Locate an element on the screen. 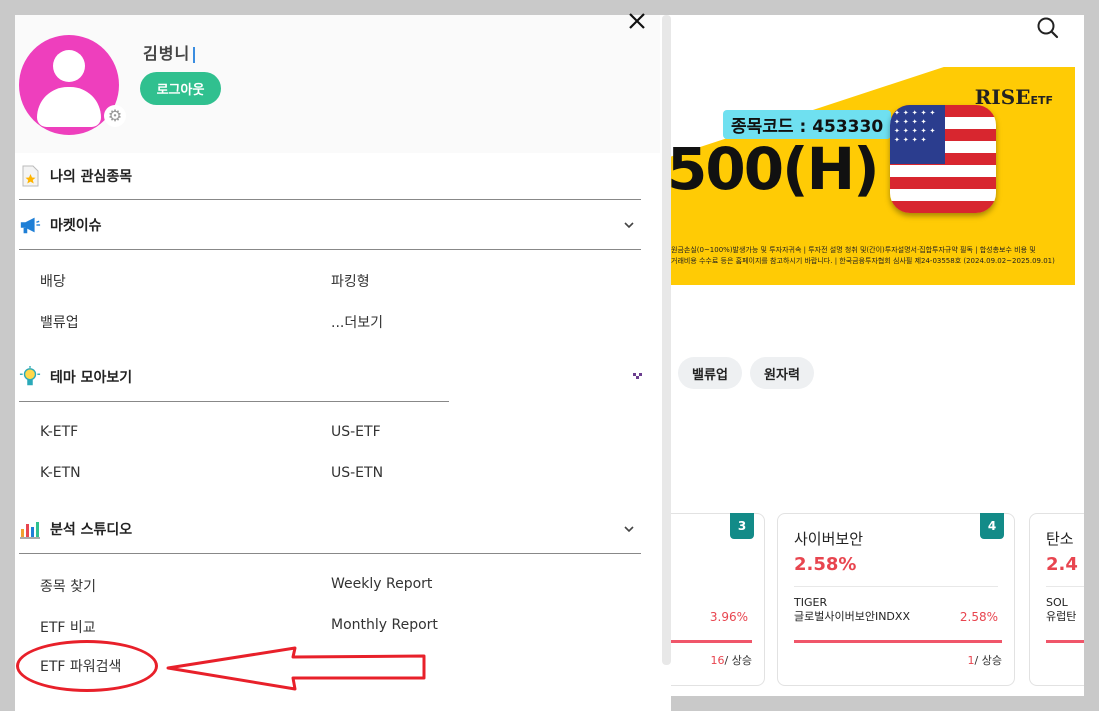 The height and width of the screenshot is (711, 1099). banner-logo: RISEETF is located at coordinates (1013, 97).